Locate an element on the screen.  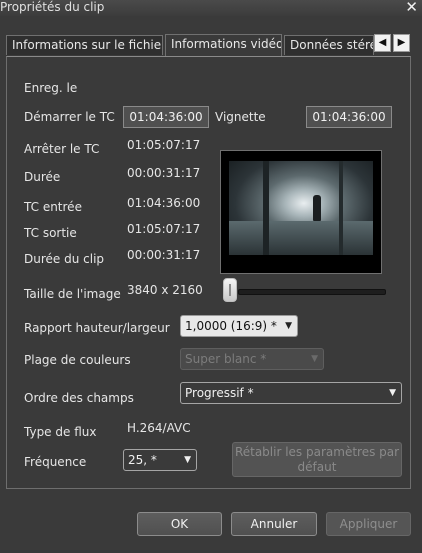
thumbnail-preview is located at coordinates (301, 212).